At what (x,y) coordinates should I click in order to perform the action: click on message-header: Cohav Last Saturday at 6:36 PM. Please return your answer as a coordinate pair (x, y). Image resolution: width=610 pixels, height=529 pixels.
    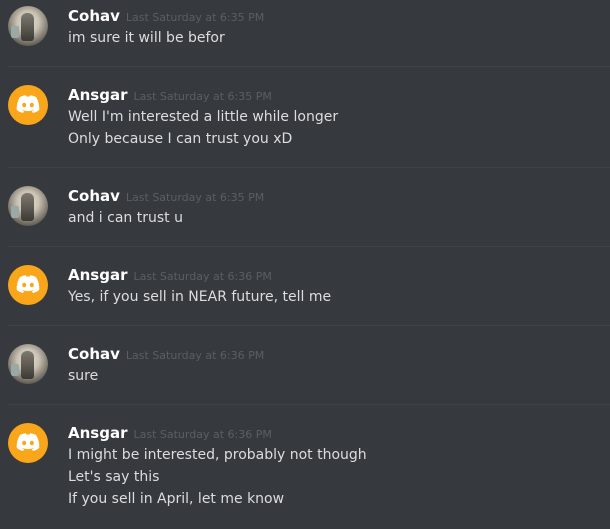
    Looking at the image, I should click on (166, 354).